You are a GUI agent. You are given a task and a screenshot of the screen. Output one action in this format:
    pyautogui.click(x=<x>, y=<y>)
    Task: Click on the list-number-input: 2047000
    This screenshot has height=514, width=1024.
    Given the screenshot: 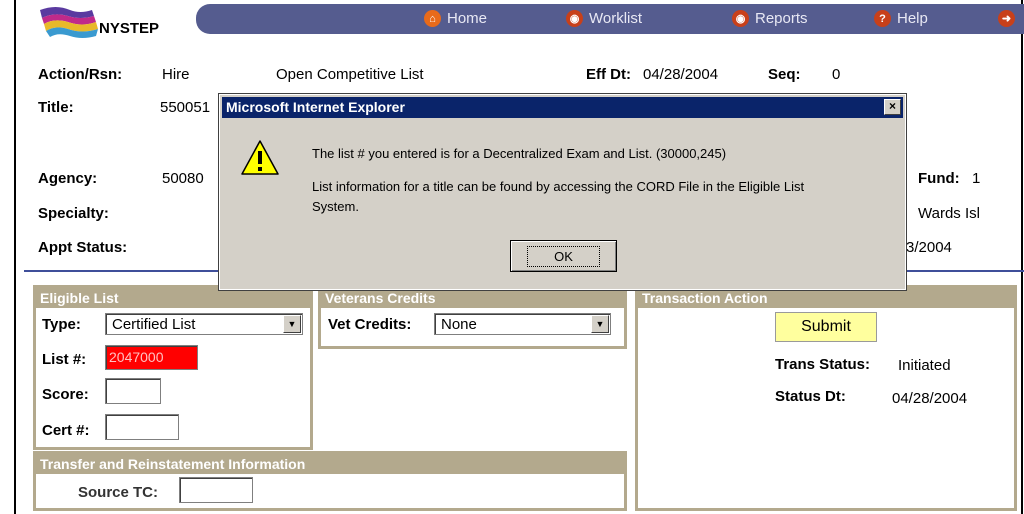 What is the action you would take?
    pyautogui.click(x=151, y=357)
    